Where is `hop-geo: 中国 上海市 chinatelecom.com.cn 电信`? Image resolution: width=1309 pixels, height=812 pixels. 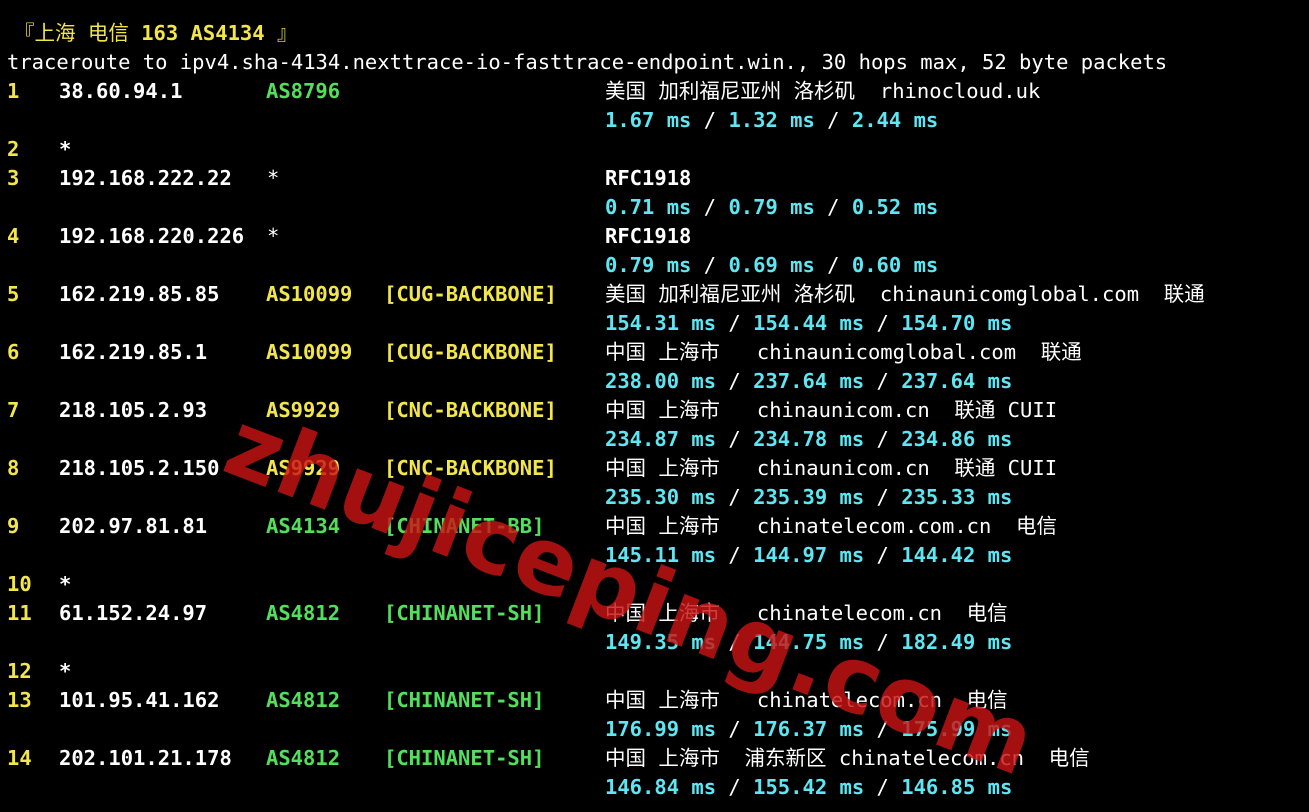
hop-geo: 中国 上海市 chinatelecom.com.cn 电信 is located at coordinates (831, 526).